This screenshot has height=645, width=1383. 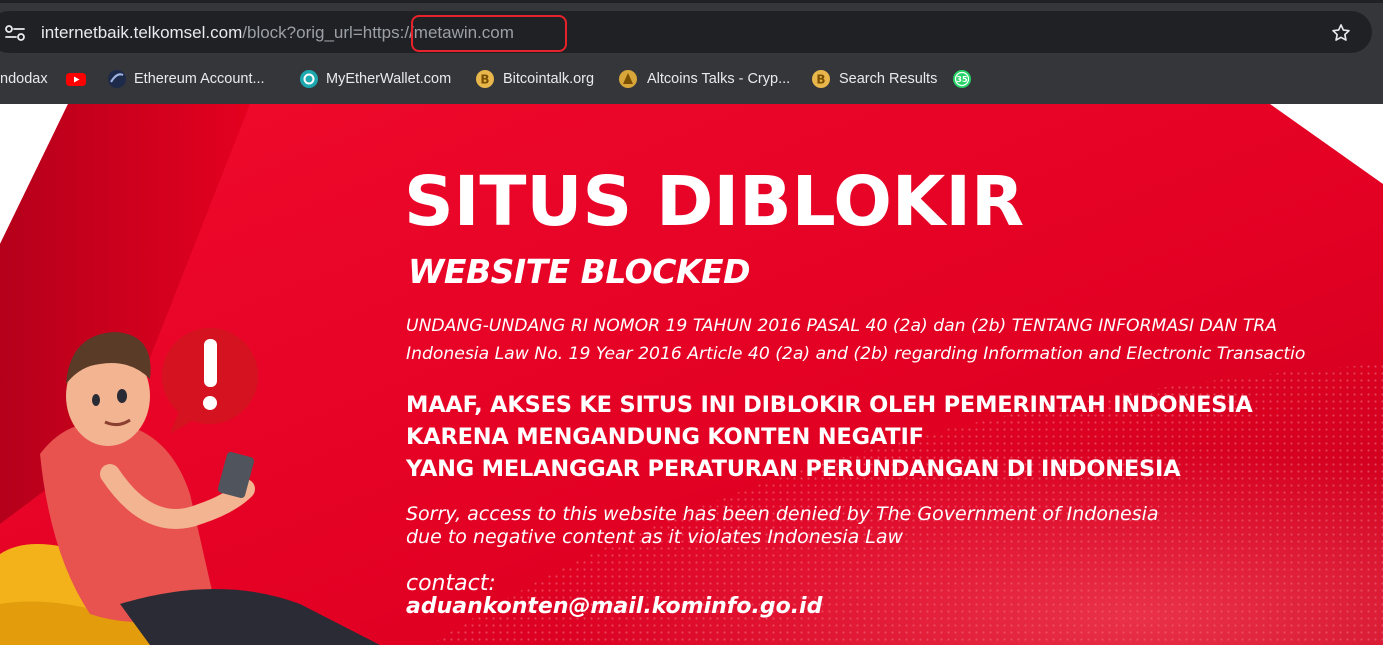 I want to click on contact-email: aduankonten@mail.kominfo.go.id, so click(x=614, y=607).